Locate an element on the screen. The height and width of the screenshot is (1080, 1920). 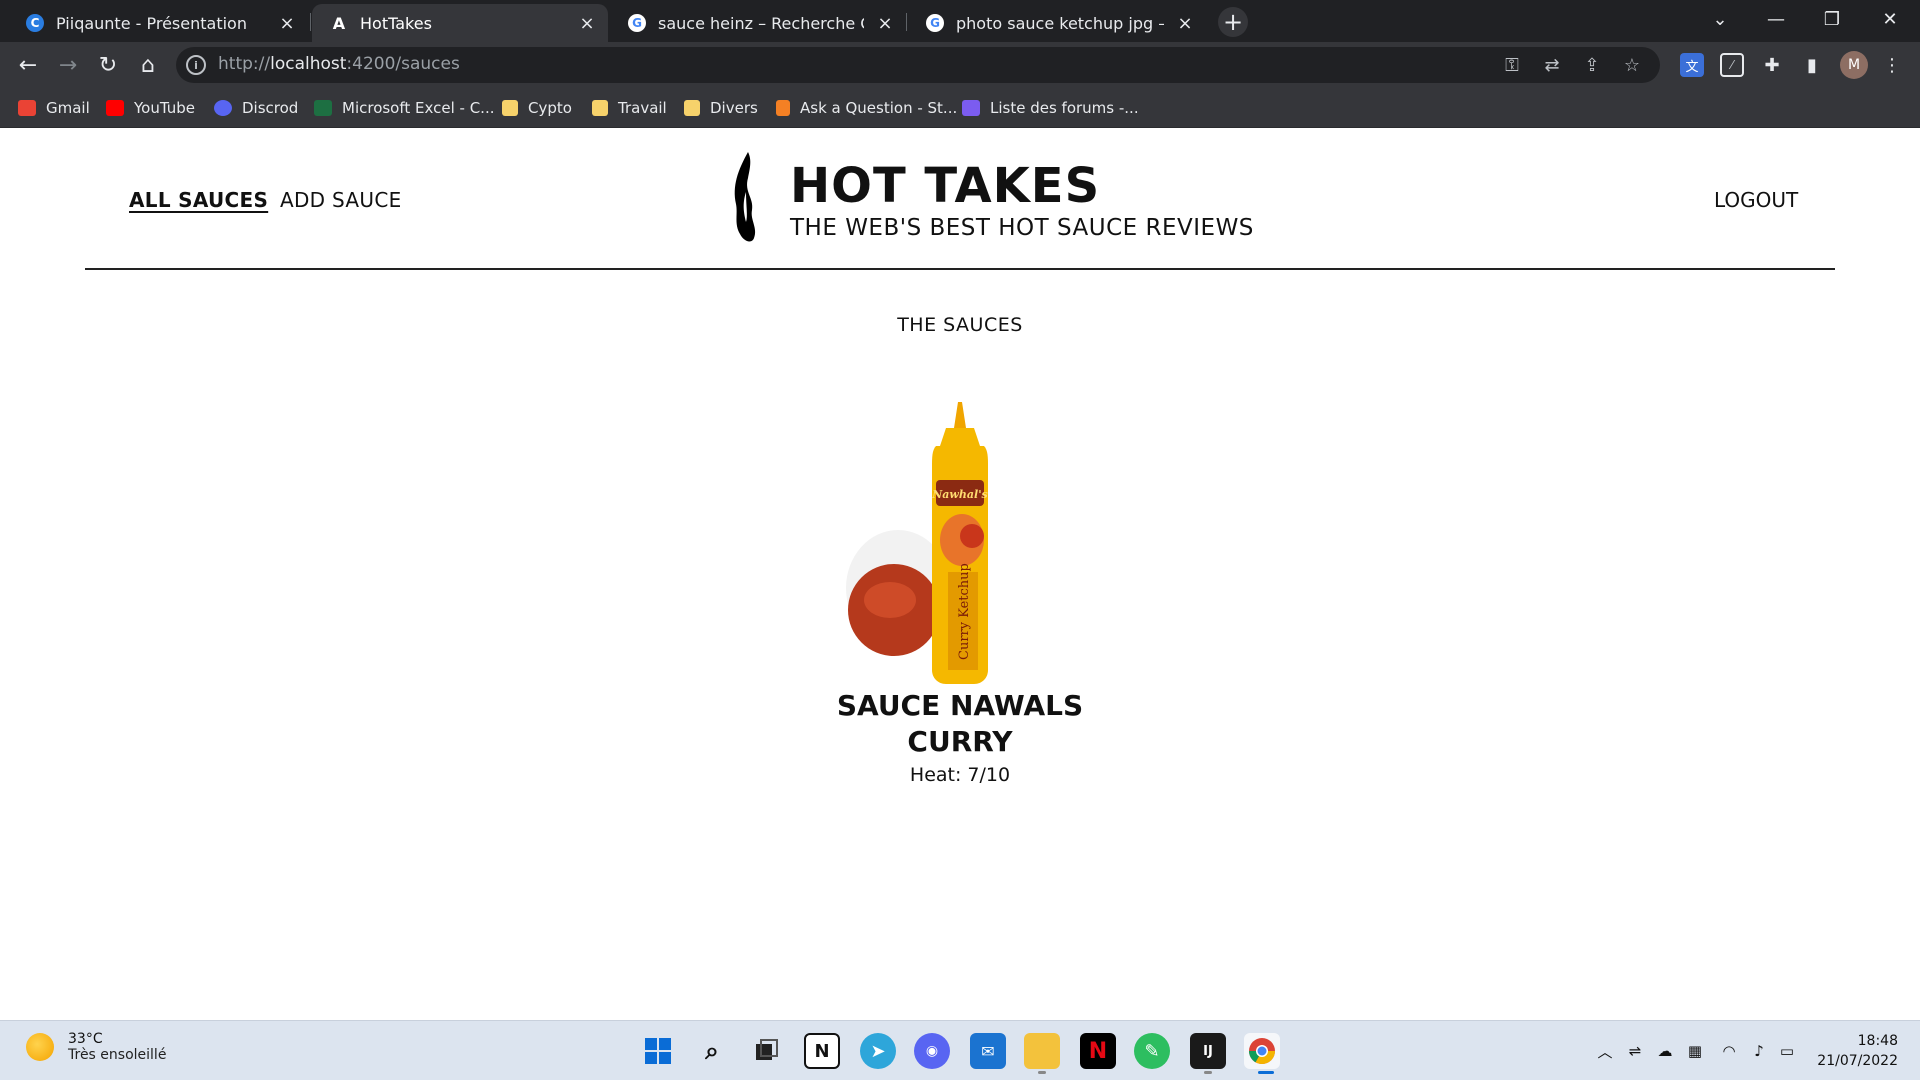
weather-widget: 33°C Très ensoleillé is located at coordinates (96, 1047).